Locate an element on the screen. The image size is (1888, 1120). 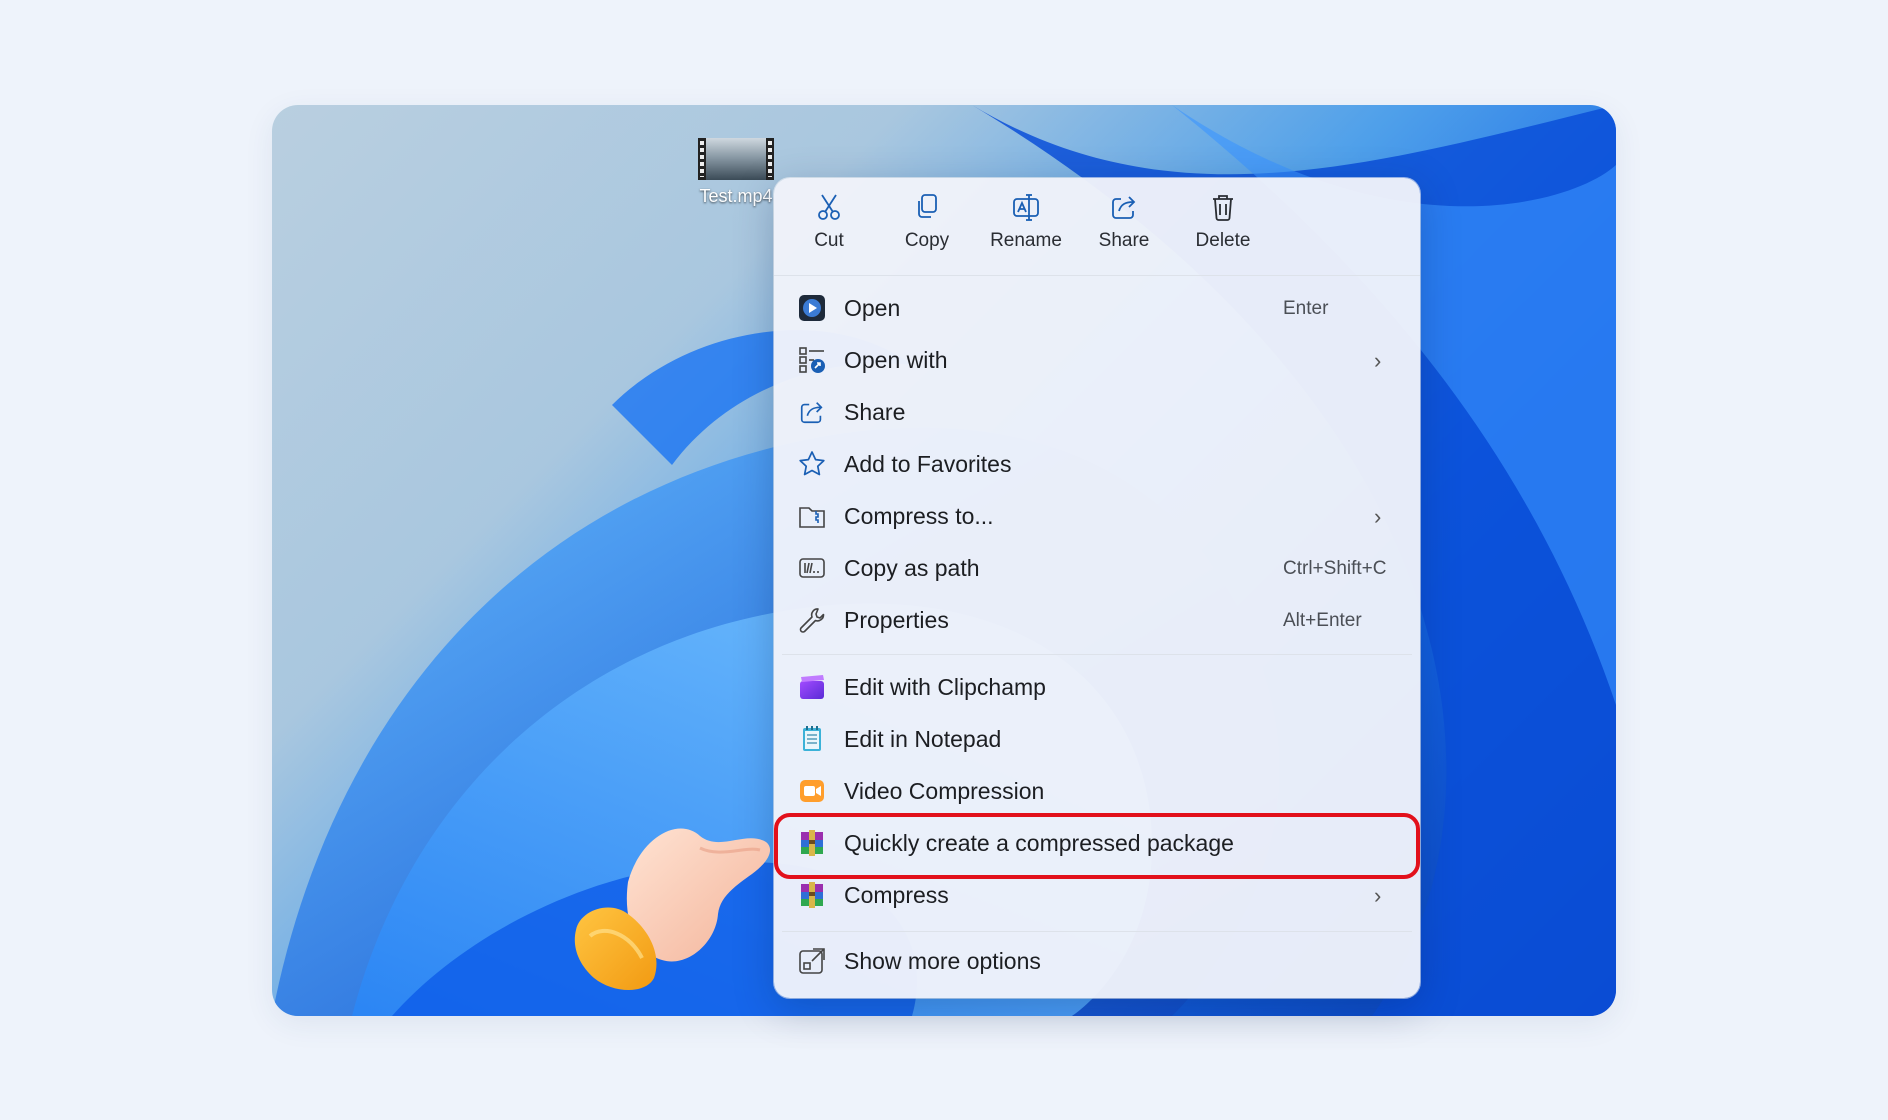
menu-item-label: Edit in Notepad is located at coordinates (923, 739).